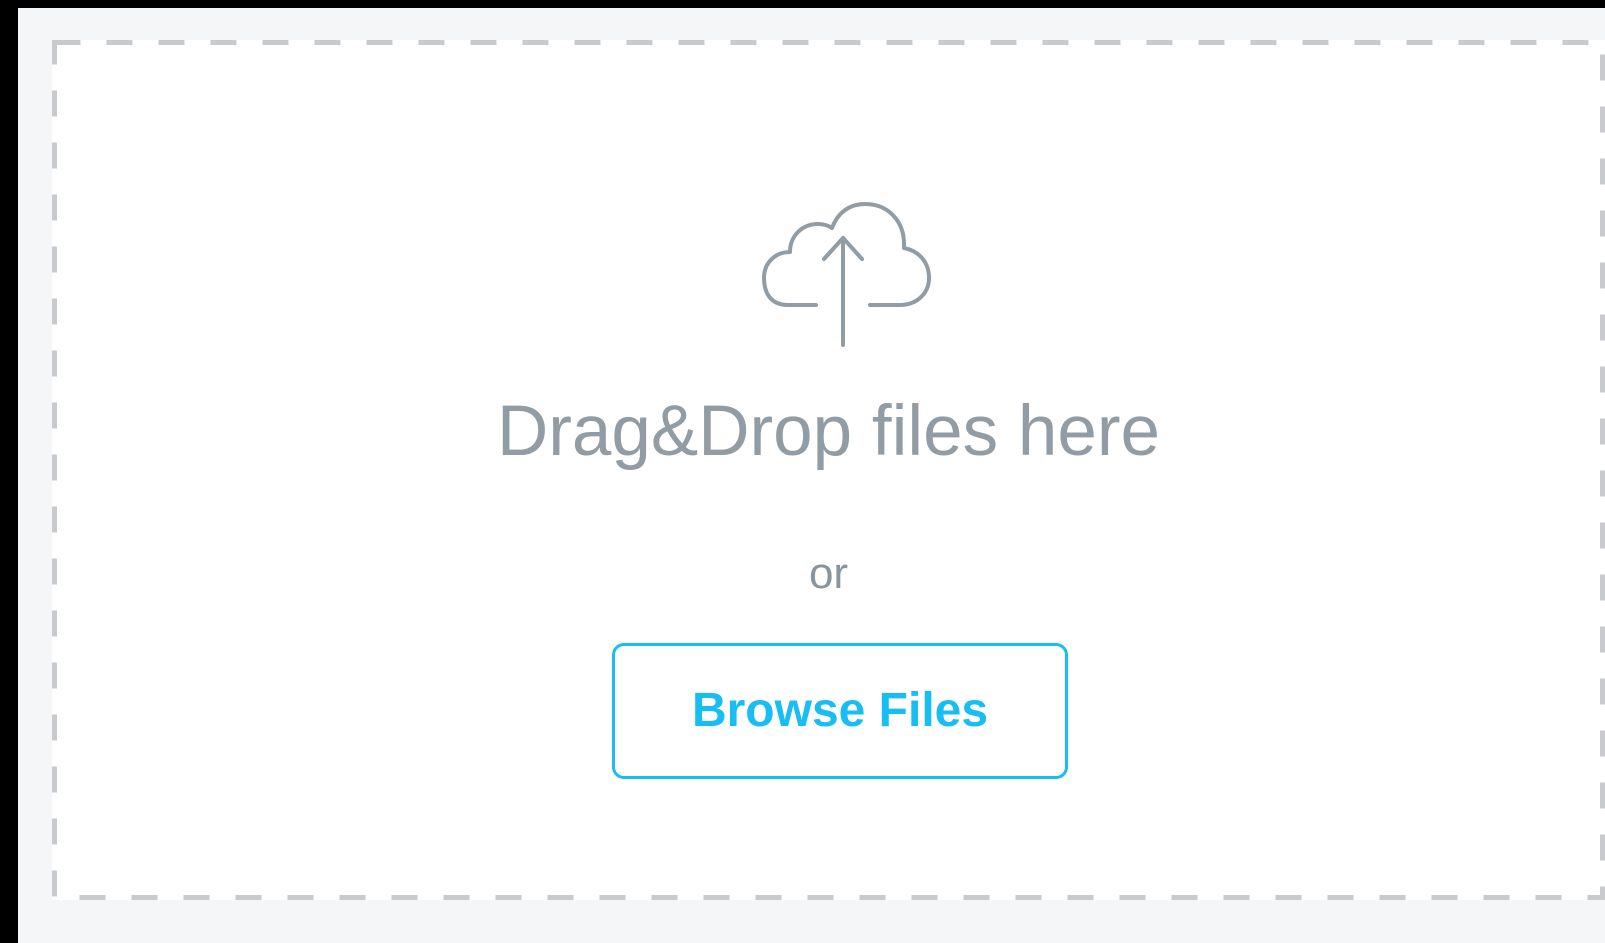  Describe the element at coordinates (828, 573) in the screenshot. I see `or-separator: or` at that location.